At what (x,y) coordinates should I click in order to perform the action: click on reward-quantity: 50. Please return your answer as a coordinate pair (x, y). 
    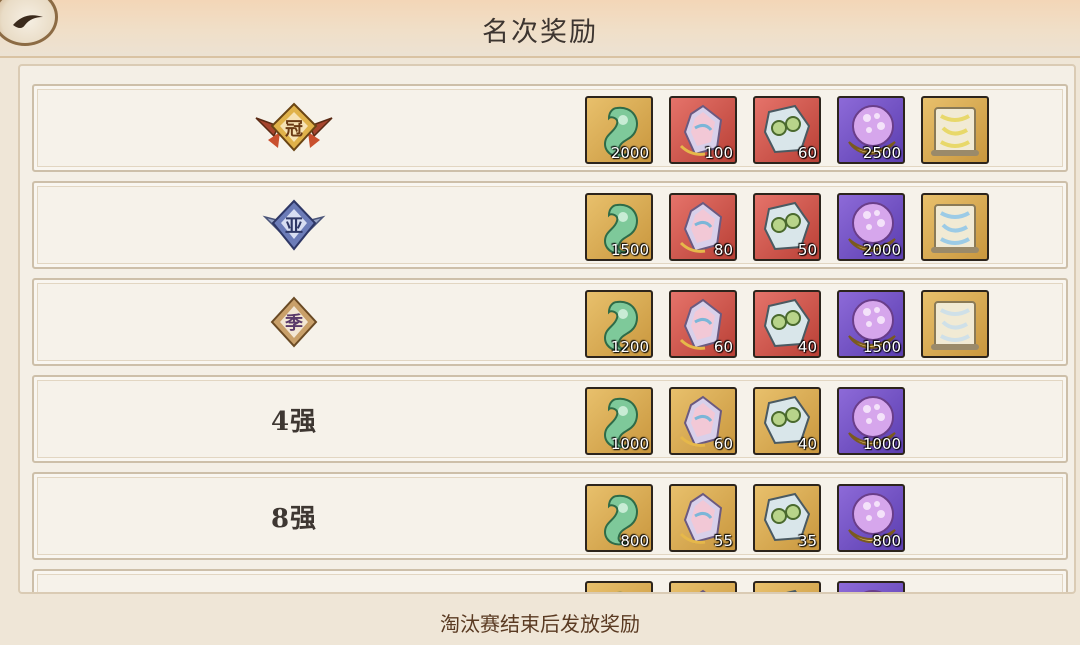
    Looking at the image, I should click on (807, 250).